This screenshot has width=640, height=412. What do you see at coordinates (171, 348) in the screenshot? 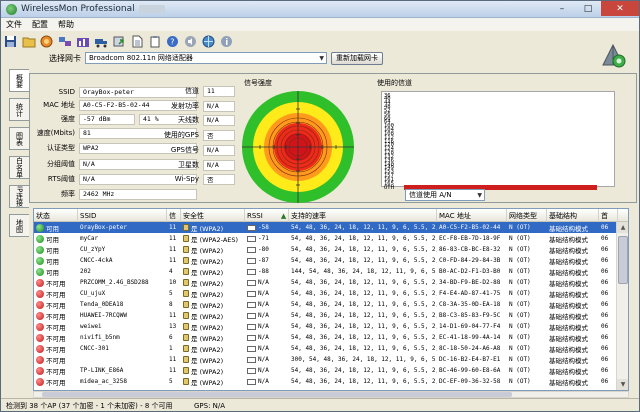
I see `cell-text: 1` at bounding box center [171, 348].